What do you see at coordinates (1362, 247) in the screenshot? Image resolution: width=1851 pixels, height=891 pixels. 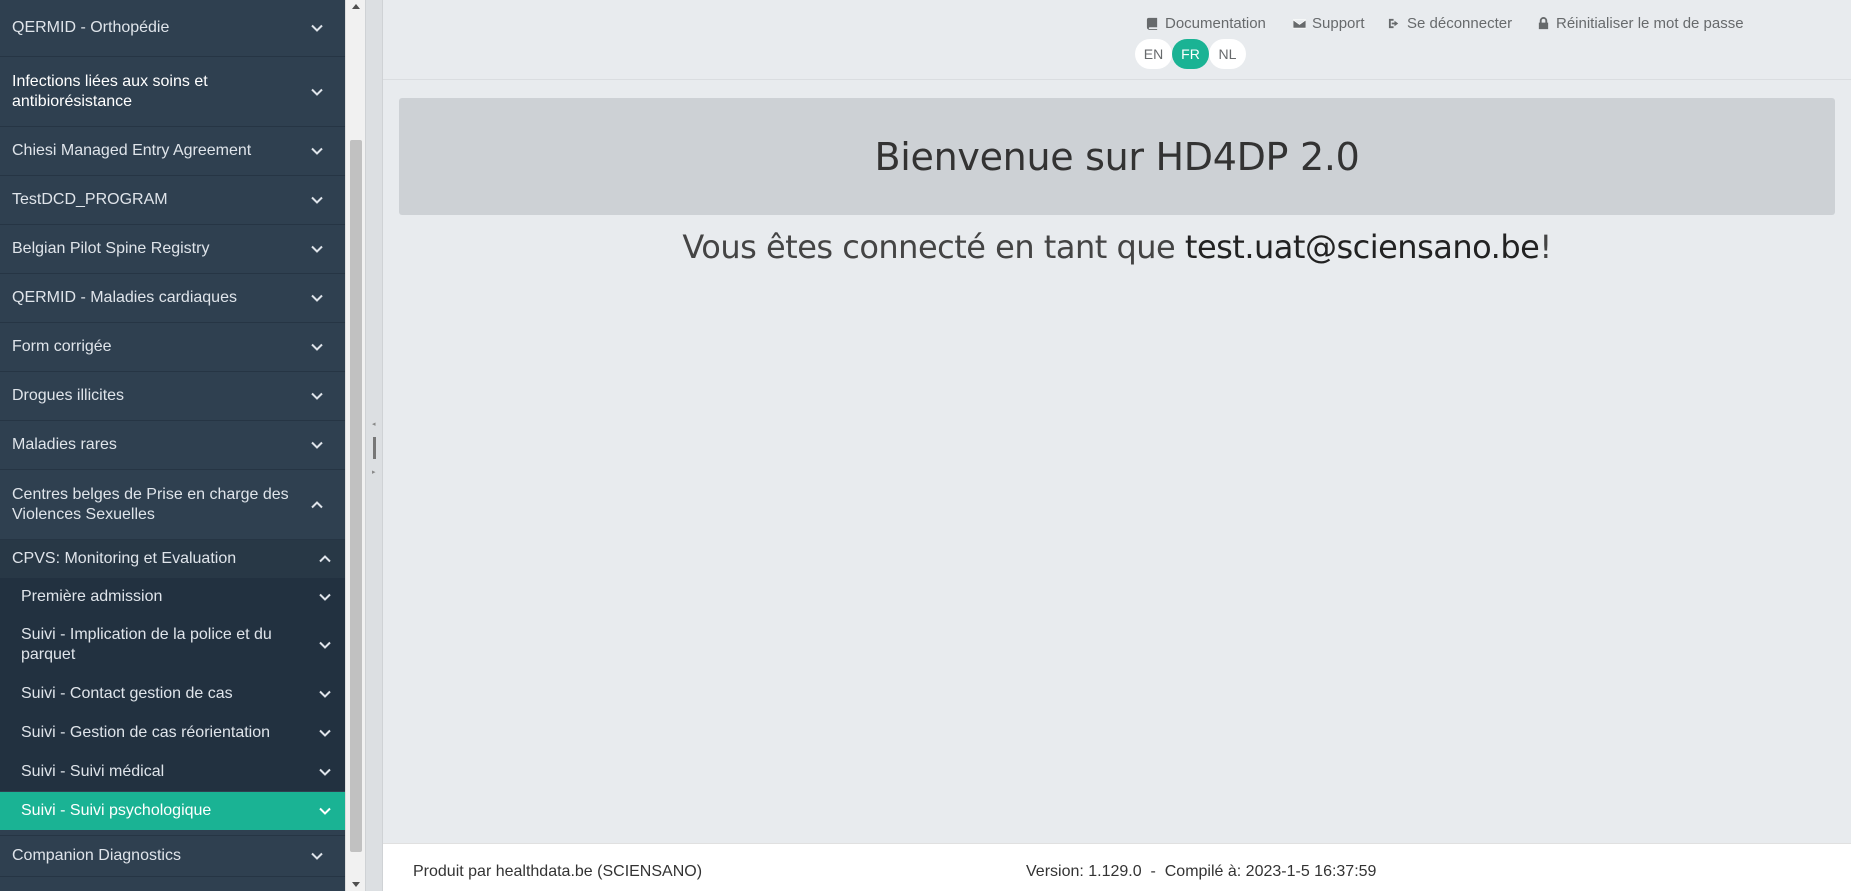 I see `user-email: test.uat@sciensano.be` at bounding box center [1362, 247].